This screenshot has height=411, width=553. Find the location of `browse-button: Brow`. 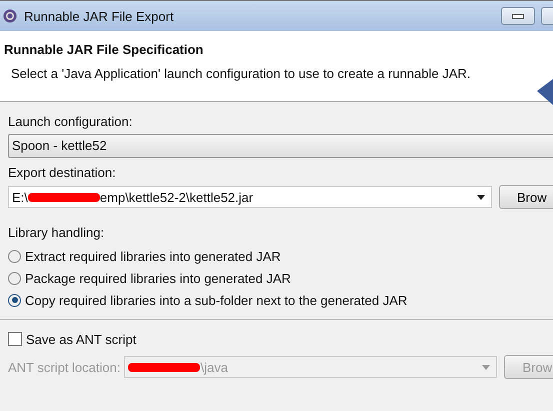

browse-button: Brow is located at coordinates (526, 197).